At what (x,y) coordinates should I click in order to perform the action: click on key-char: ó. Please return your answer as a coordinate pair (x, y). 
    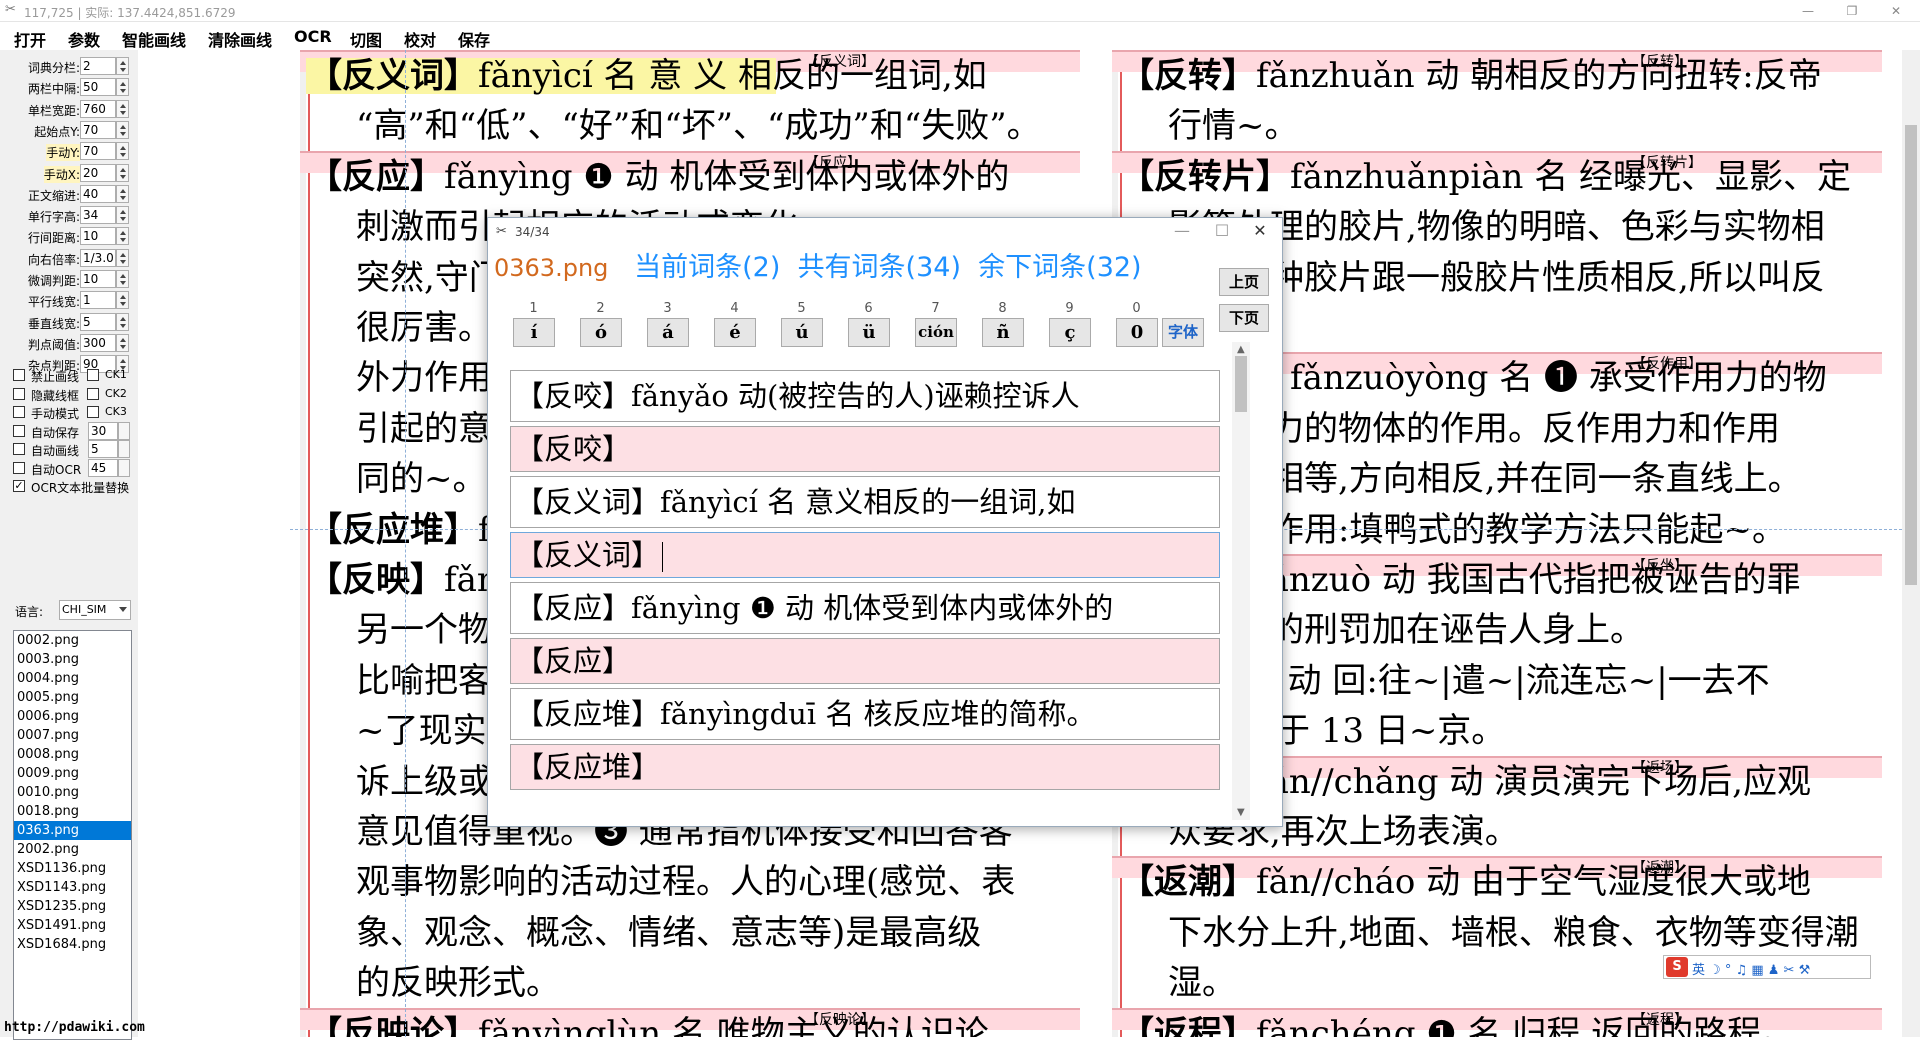
    Looking at the image, I should click on (601, 332).